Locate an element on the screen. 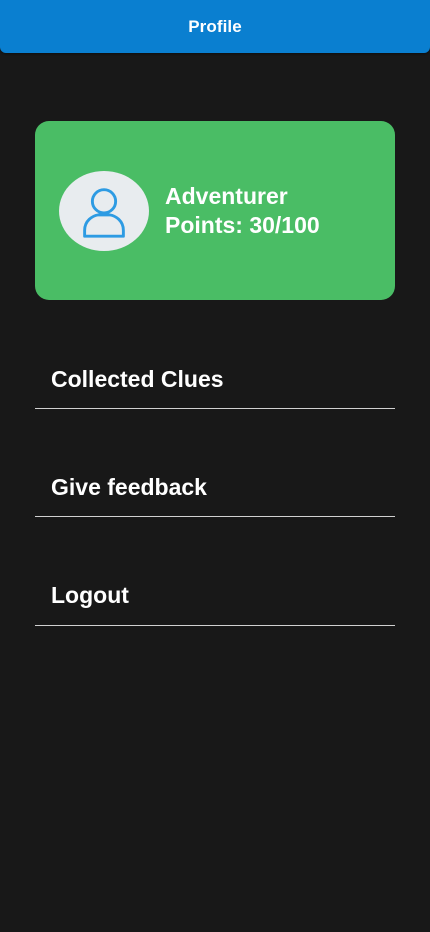 The height and width of the screenshot is (932, 430). avatar is located at coordinates (104, 211).